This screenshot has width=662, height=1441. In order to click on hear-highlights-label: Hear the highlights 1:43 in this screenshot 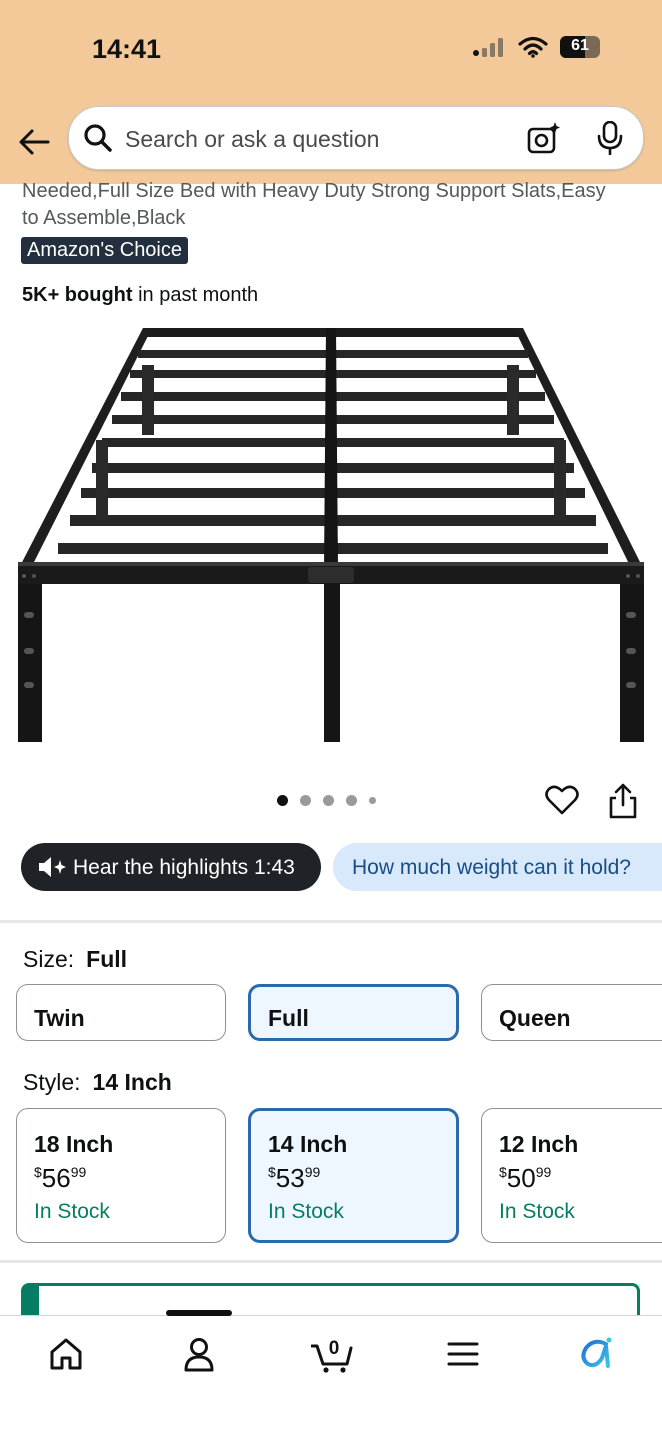, I will do `click(184, 867)`.